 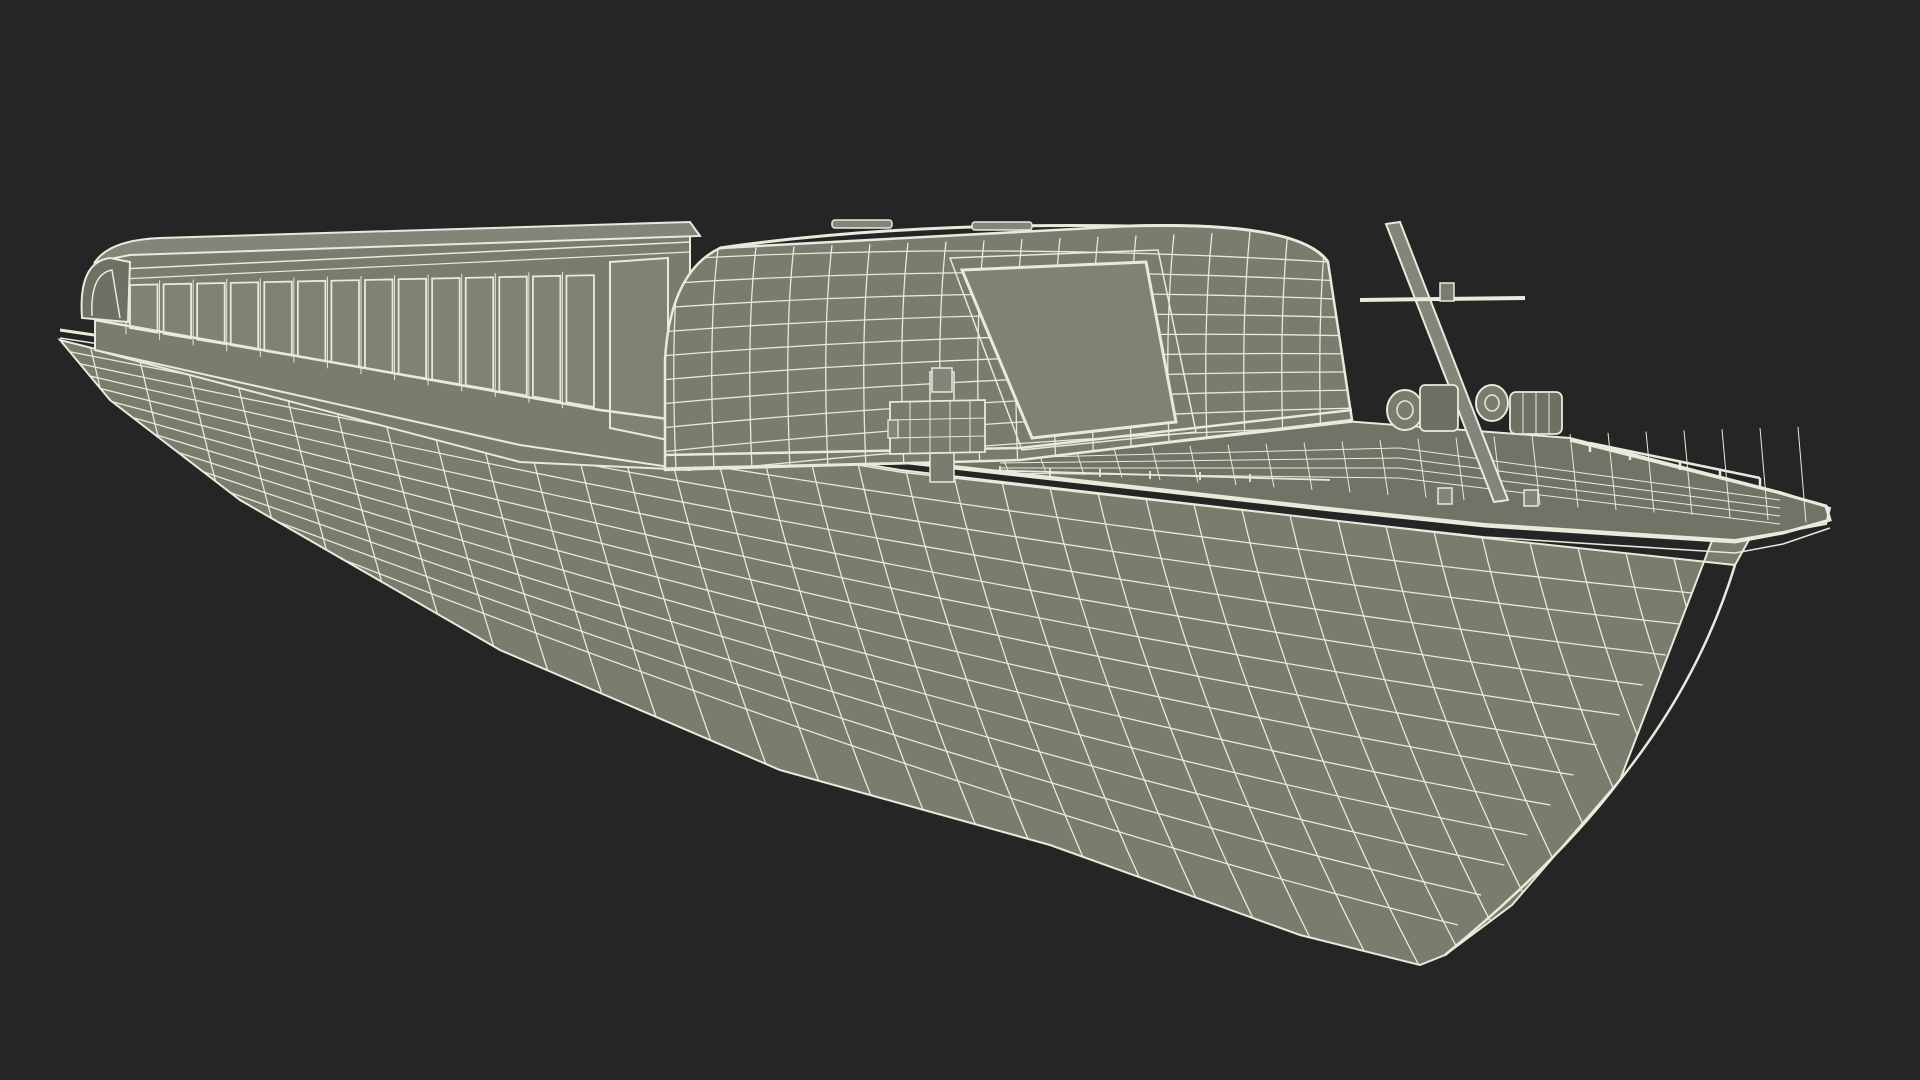 I want to click on horn-right, so click(x=1492, y=403).